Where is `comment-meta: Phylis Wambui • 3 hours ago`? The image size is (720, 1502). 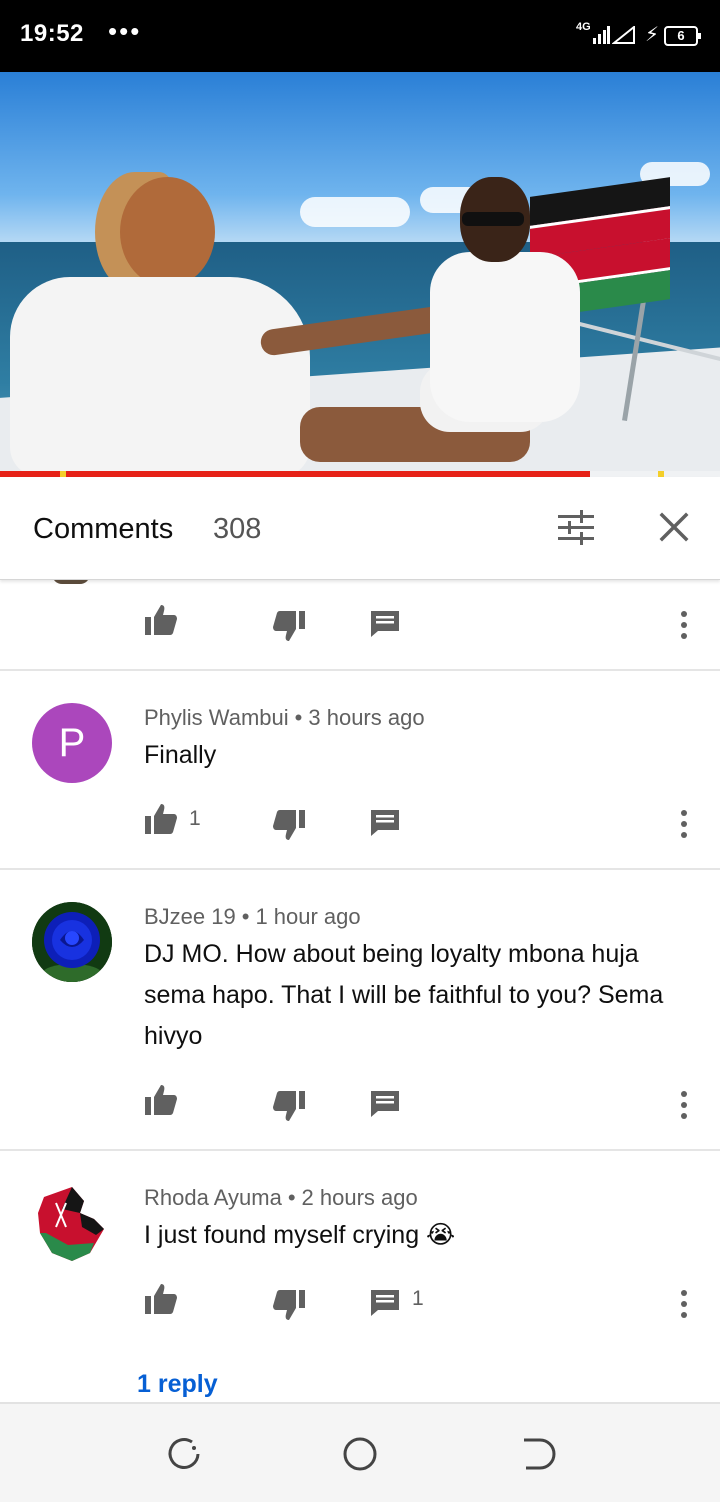
comment-meta: Phylis Wambui • 3 hours ago is located at coordinates (284, 718).